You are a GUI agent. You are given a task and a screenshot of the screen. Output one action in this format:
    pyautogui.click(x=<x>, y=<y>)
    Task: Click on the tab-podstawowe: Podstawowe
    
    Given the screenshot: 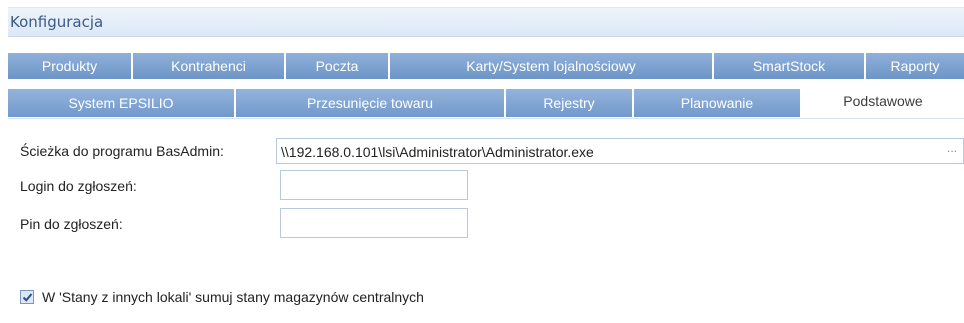 What is the action you would take?
    pyautogui.click(x=883, y=102)
    